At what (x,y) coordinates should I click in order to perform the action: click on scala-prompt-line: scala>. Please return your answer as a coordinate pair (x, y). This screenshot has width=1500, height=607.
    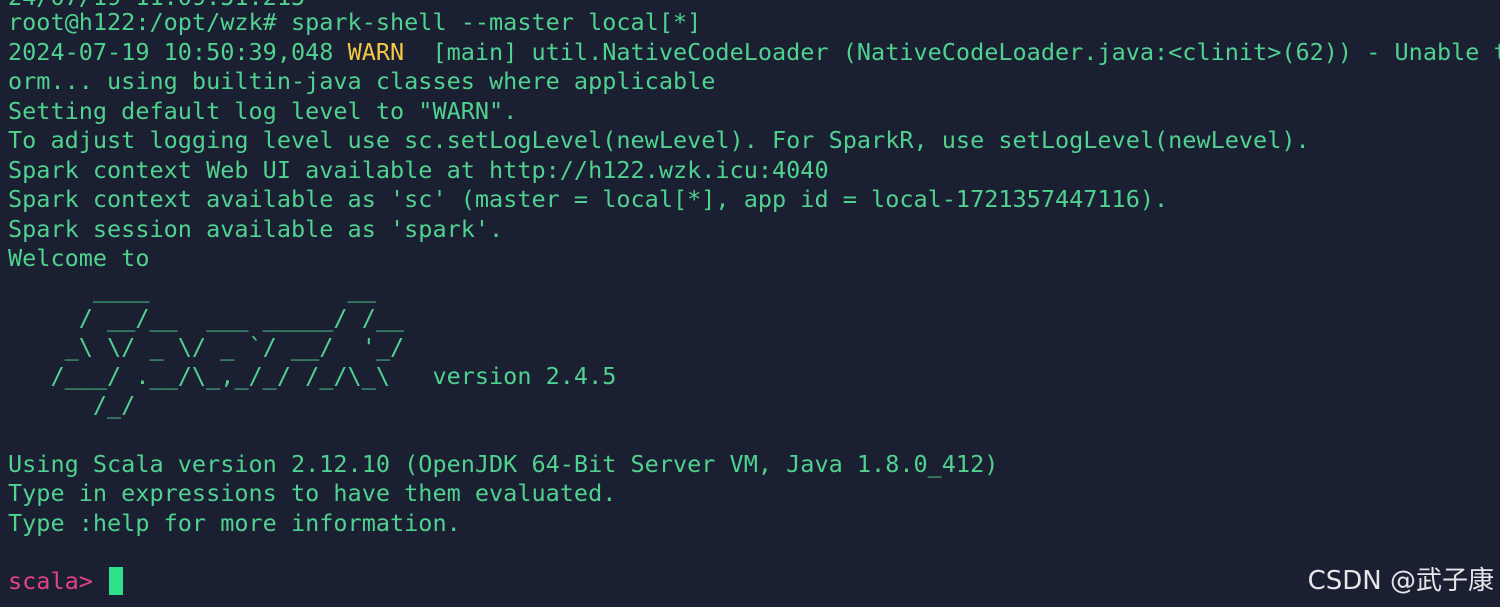
    Looking at the image, I should click on (66, 581).